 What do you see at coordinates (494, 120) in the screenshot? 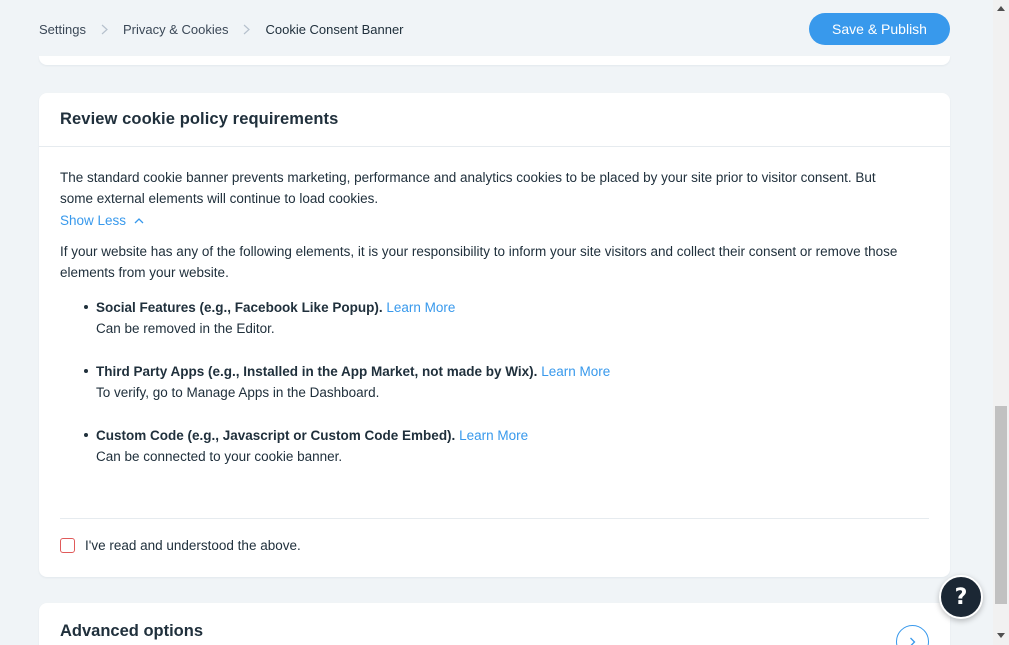
I see `card-header: Review cookie policy requirements` at bounding box center [494, 120].